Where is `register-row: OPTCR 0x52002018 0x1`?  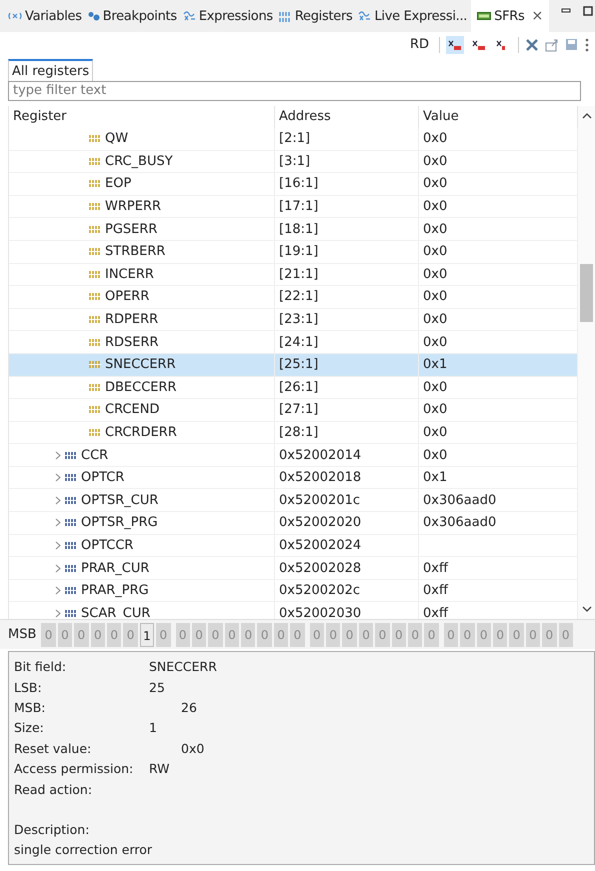
register-row: OPTCR 0x52002018 0x1 is located at coordinates (293, 478).